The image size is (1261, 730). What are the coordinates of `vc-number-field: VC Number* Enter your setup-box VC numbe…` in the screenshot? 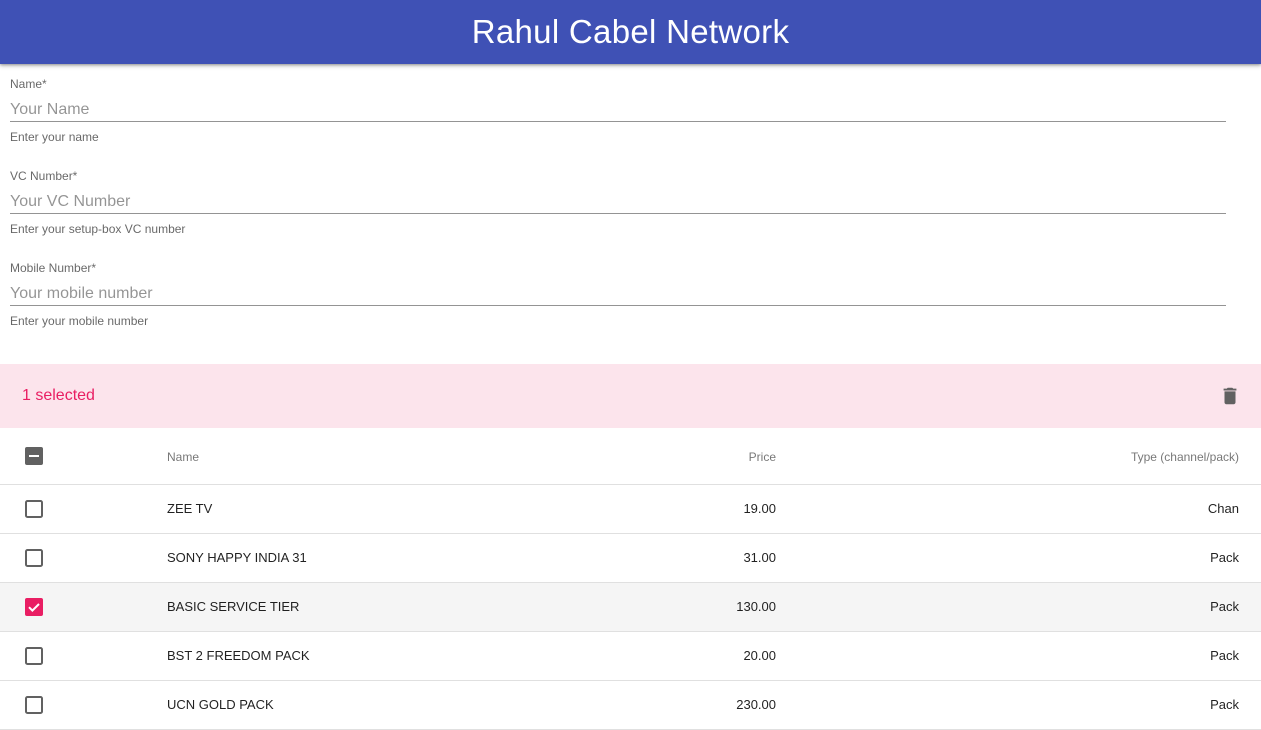 It's located at (618, 202).